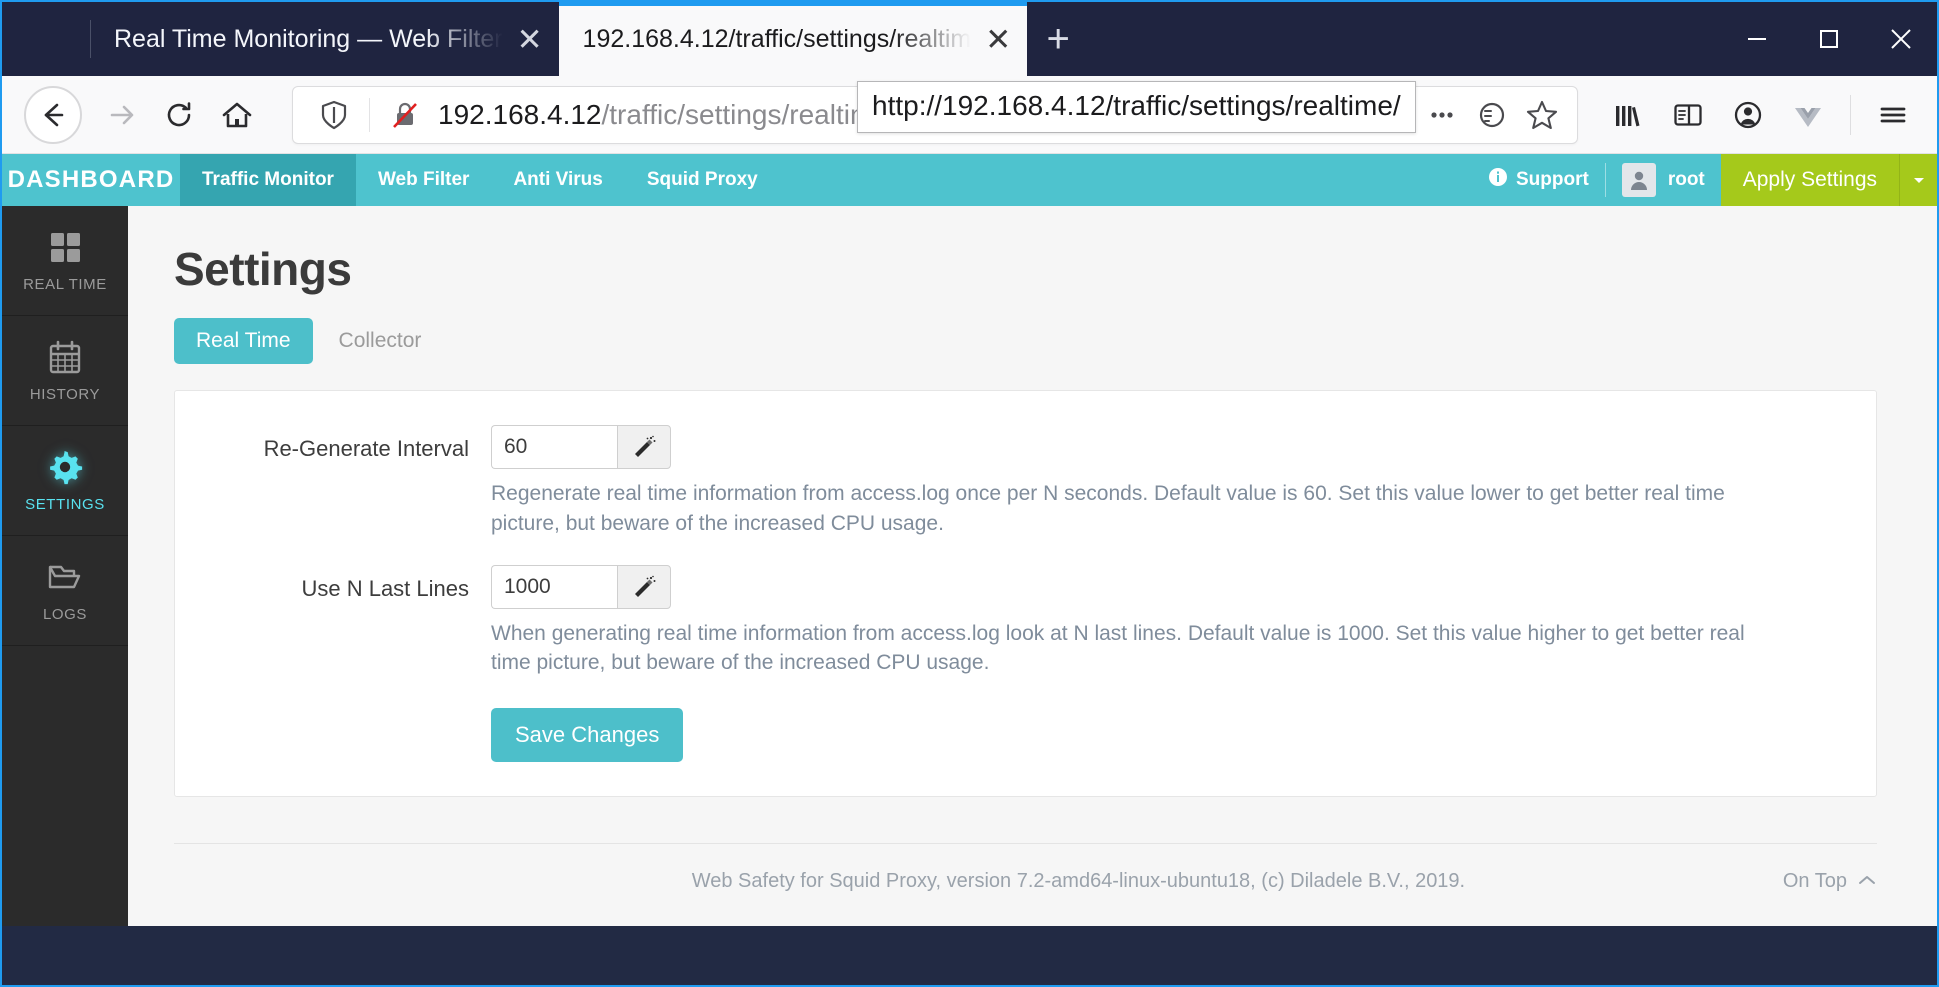 Image resolution: width=1939 pixels, height=987 pixels. Describe the element at coordinates (268, 180) in the screenshot. I see `nav-traffic-monitor: Traffic Monitor` at that location.